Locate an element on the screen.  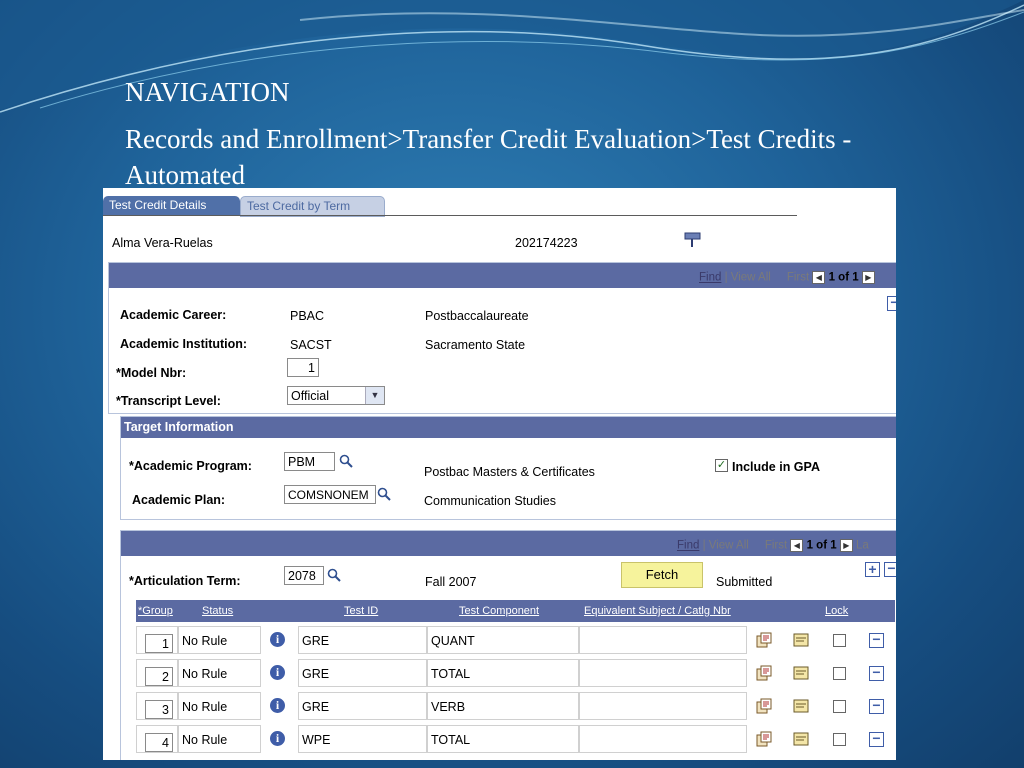
table-row: 2 No Rule i GRE TOTAL − is located at coordinates (515, 673).